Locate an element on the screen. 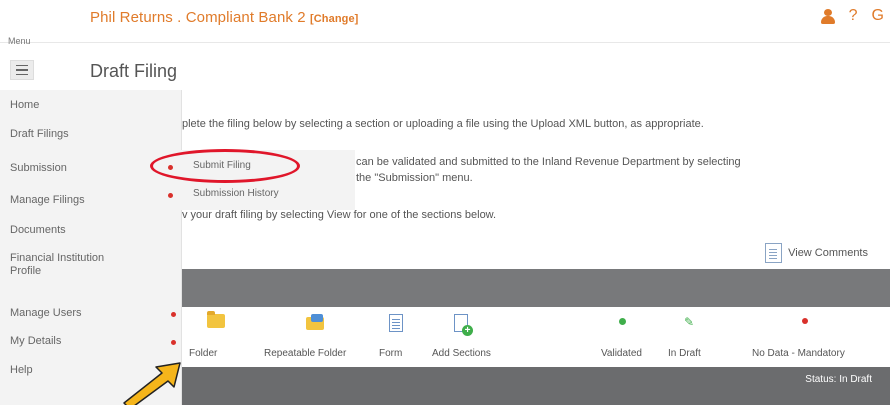 The width and height of the screenshot is (890, 405). mandatory-dot-icon is located at coordinates (805, 321).